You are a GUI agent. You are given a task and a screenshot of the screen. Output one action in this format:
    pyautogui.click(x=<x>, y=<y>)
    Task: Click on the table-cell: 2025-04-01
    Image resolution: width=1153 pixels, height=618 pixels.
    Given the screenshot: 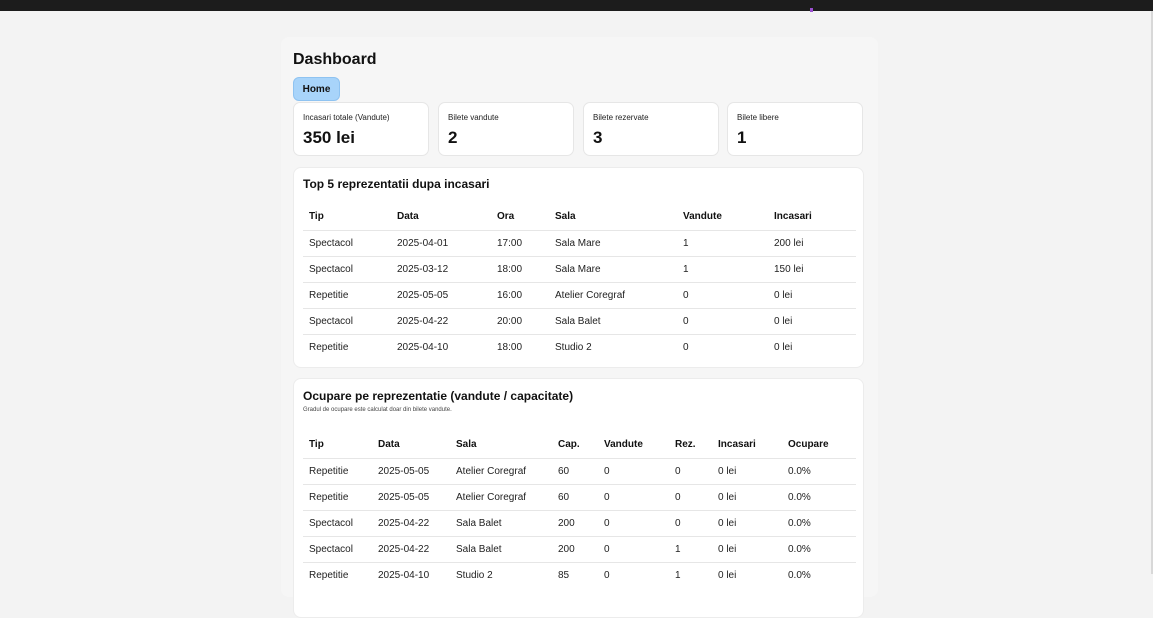 What is the action you would take?
    pyautogui.click(x=441, y=243)
    